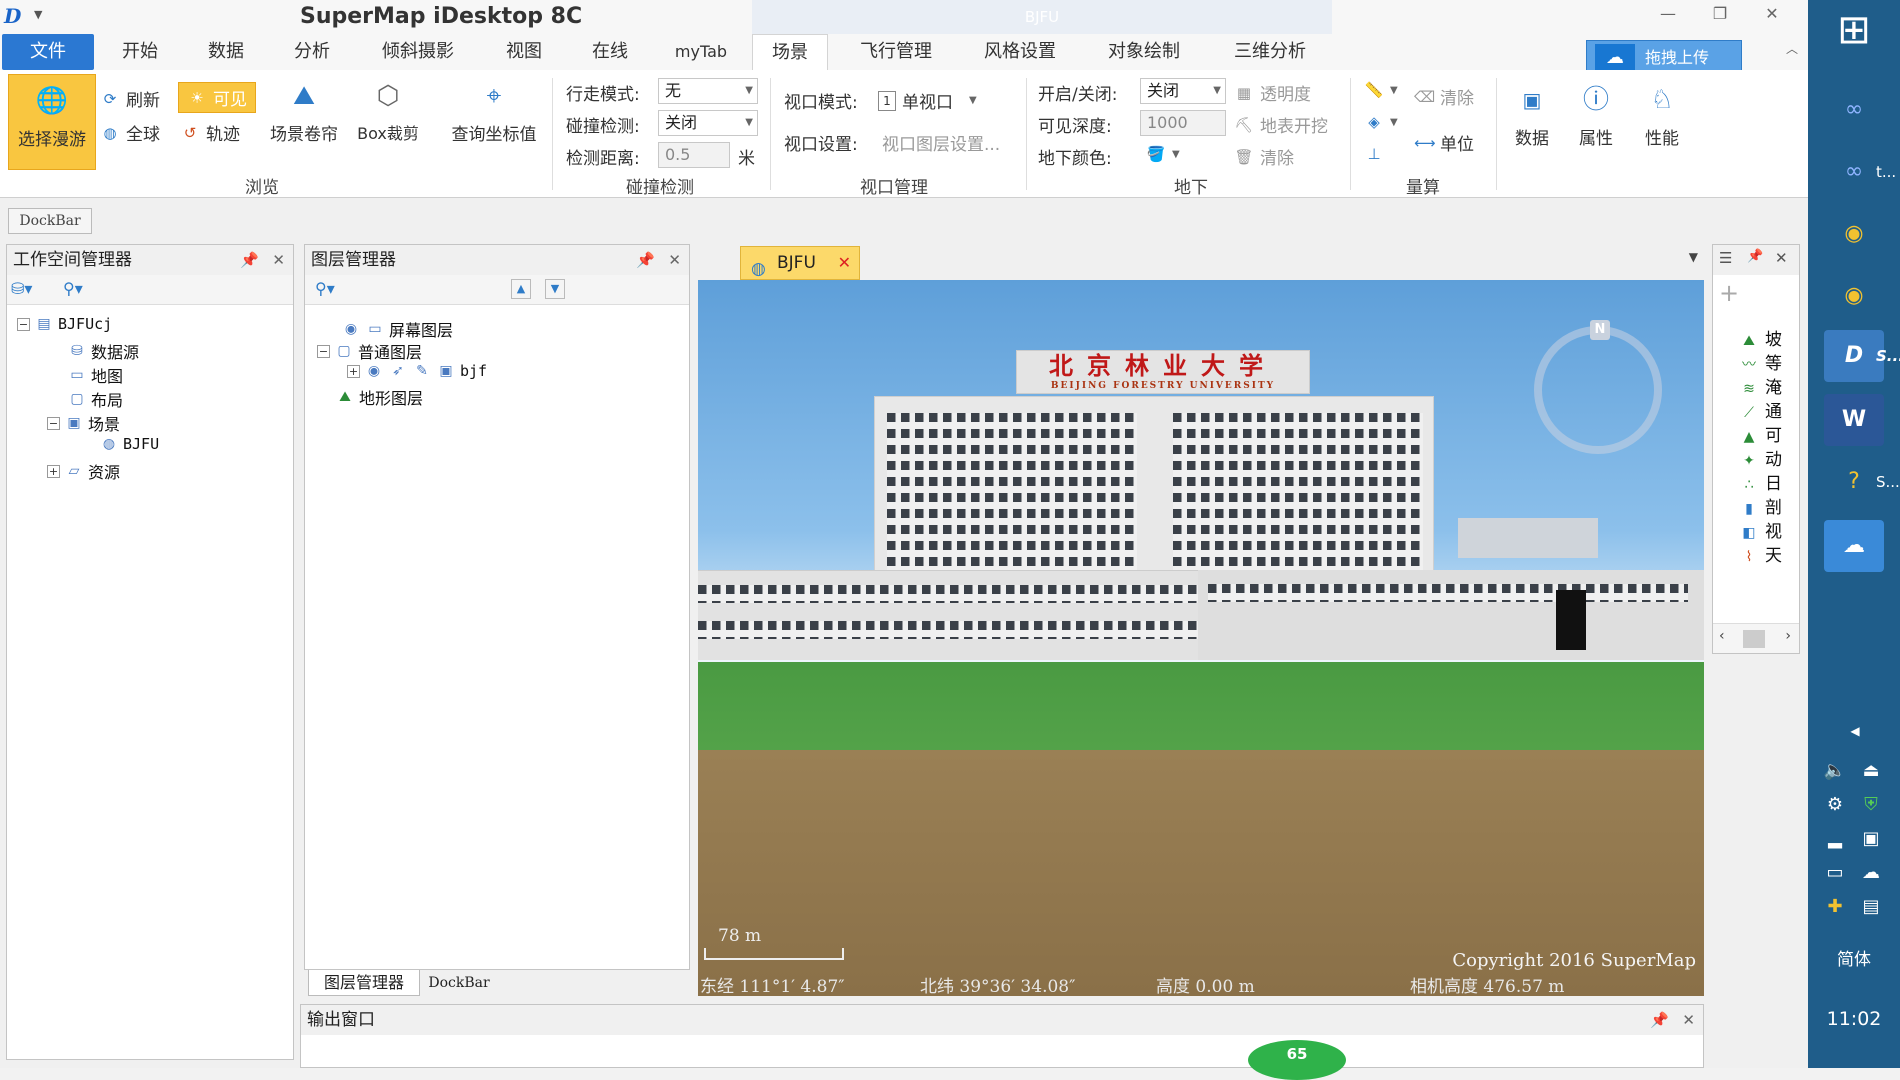 The width and height of the screenshot is (1900, 1080). What do you see at coordinates (1871, 839) in the screenshot?
I see `monitor-icon: ▣` at bounding box center [1871, 839].